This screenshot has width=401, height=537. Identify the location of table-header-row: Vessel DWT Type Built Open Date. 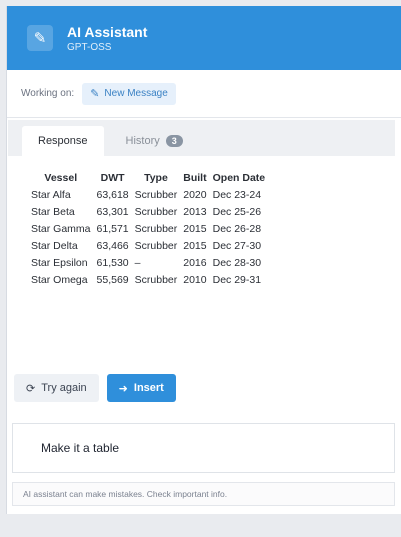
(148, 179).